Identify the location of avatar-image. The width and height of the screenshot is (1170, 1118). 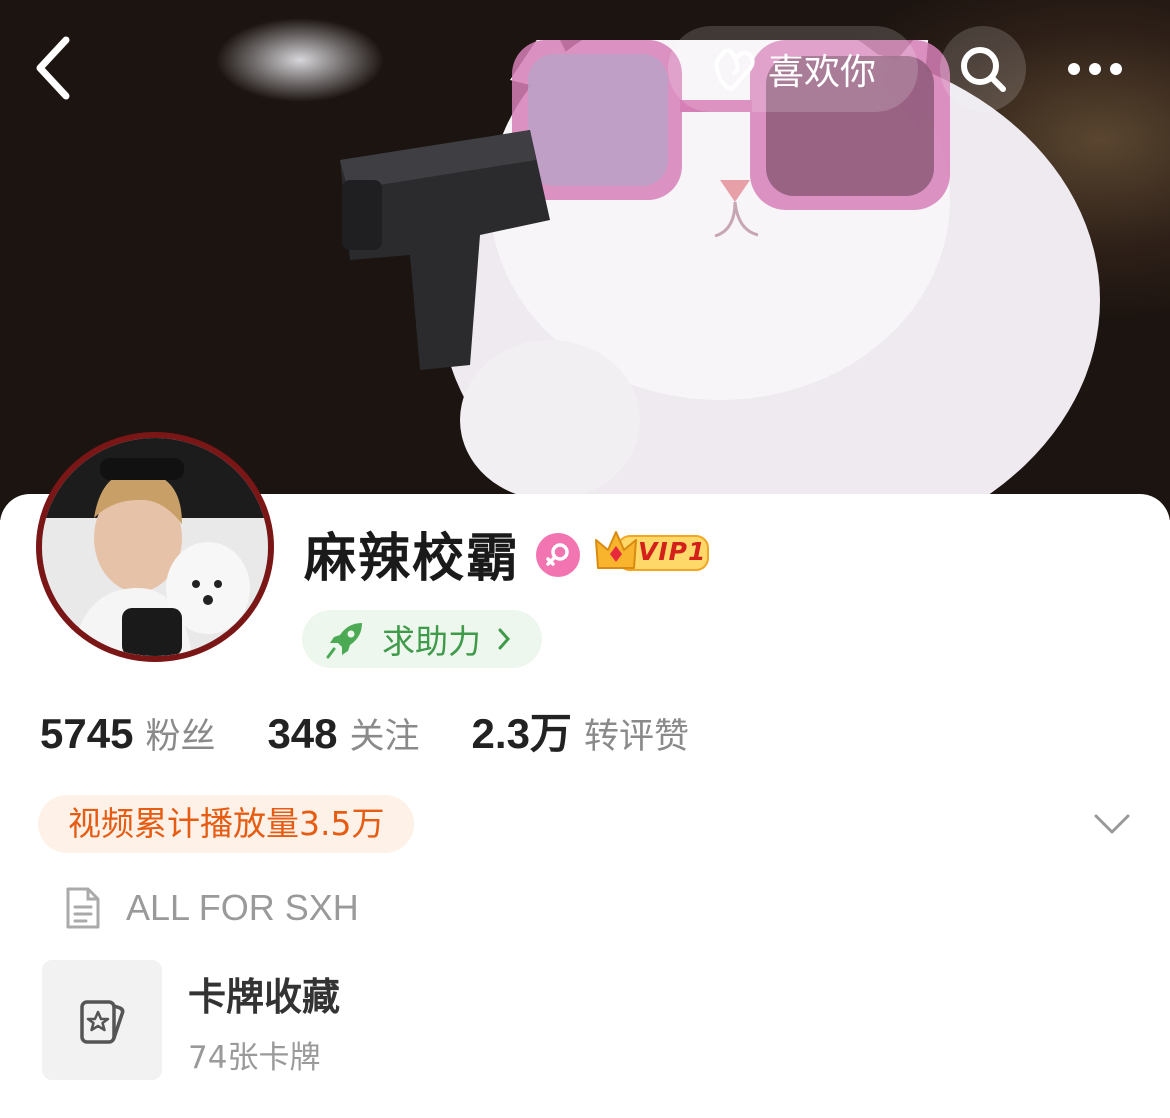
(155, 547).